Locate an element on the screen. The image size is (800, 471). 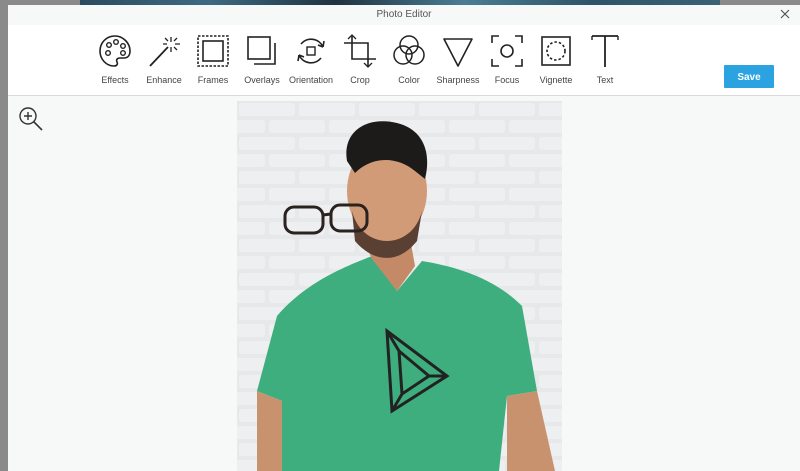
zoom-in-icon is located at coordinates (31, 119).